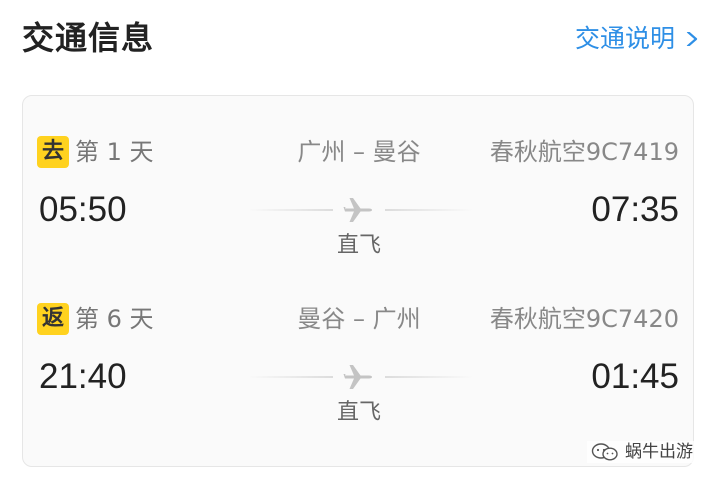  I want to click on return-airline: 春秋航空9C7420, so click(584, 319).